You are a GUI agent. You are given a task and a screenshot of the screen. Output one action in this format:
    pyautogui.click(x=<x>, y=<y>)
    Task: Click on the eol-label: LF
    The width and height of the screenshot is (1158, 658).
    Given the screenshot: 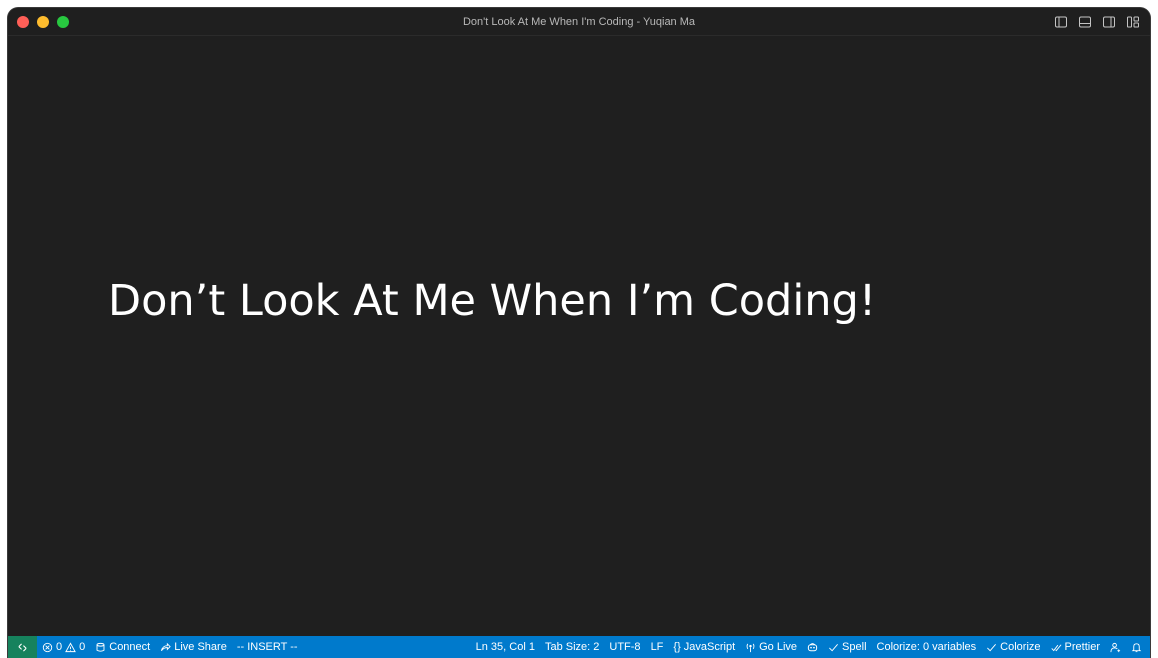 What is the action you would take?
    pyautogui.click(x=657, y=647)
    